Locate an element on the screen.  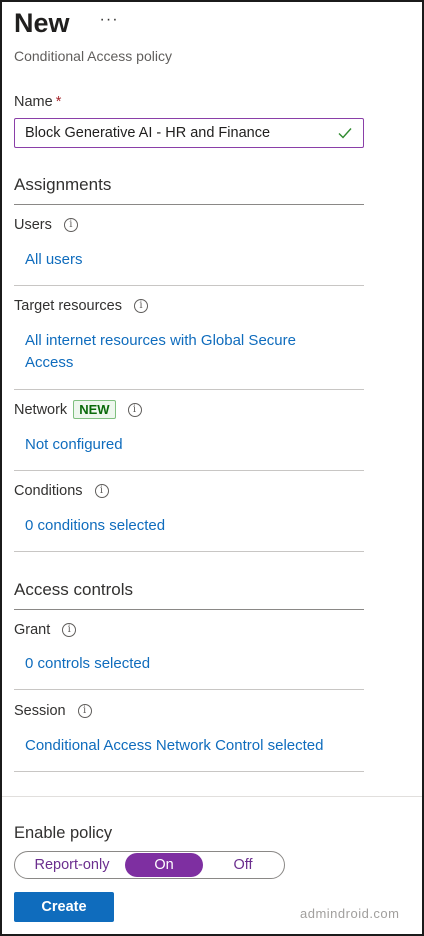
conditions-label: Conditions i is located at coordinates (61, 491).